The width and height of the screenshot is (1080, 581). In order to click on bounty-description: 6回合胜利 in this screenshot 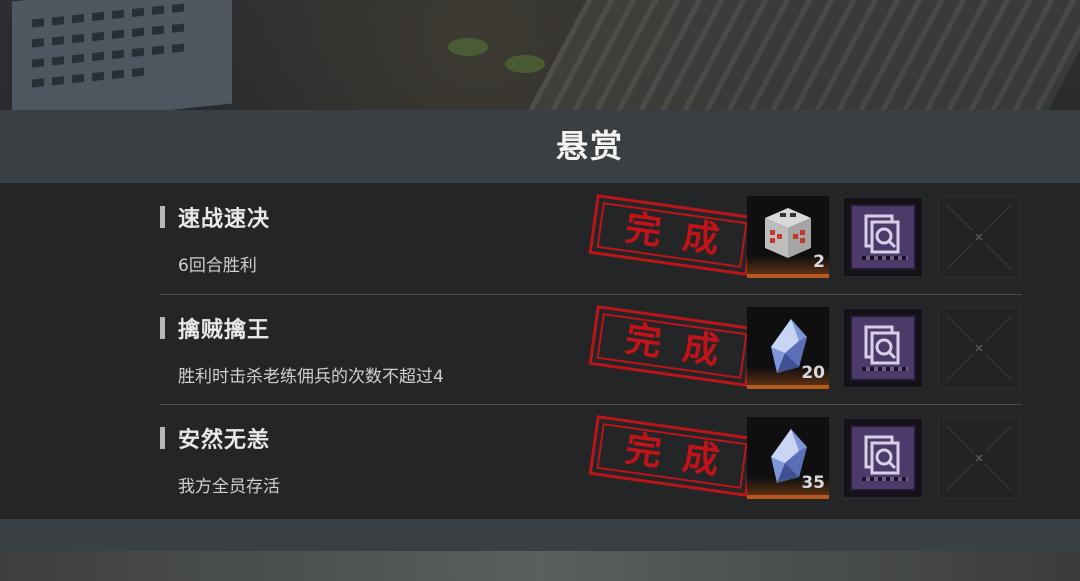, I will do `click(217, 266)`.